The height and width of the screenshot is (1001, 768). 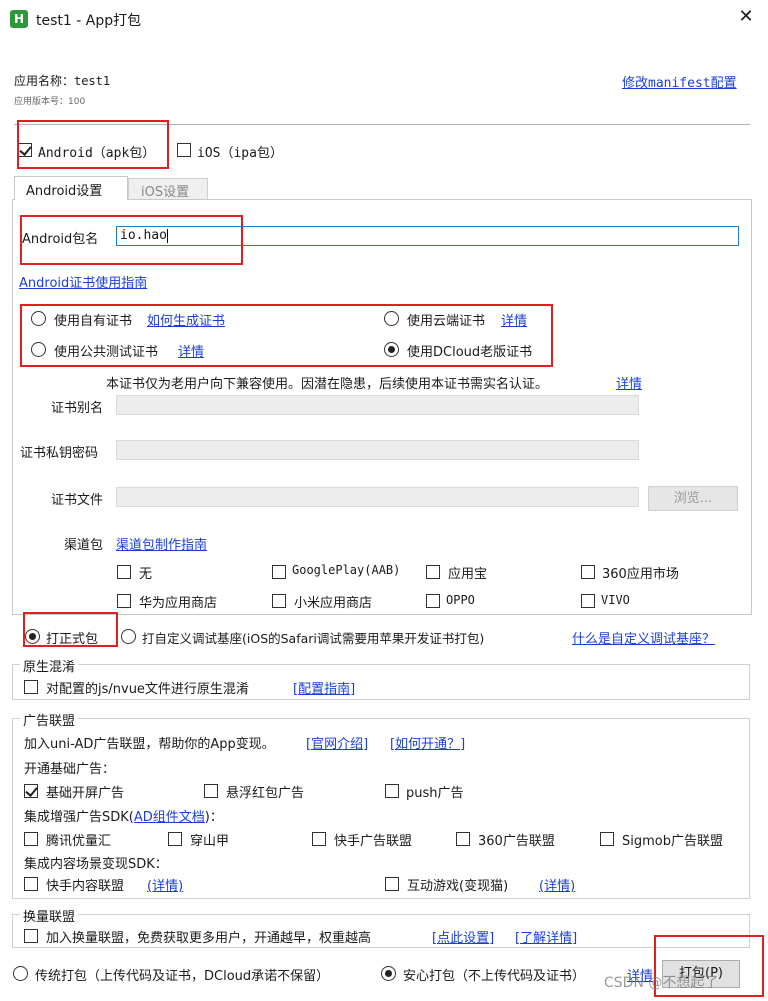 What do you see at coordinates (31, 687) in the screenshot?
I see `native-obfuscation-checkbox` at bounding box center [31, 687].